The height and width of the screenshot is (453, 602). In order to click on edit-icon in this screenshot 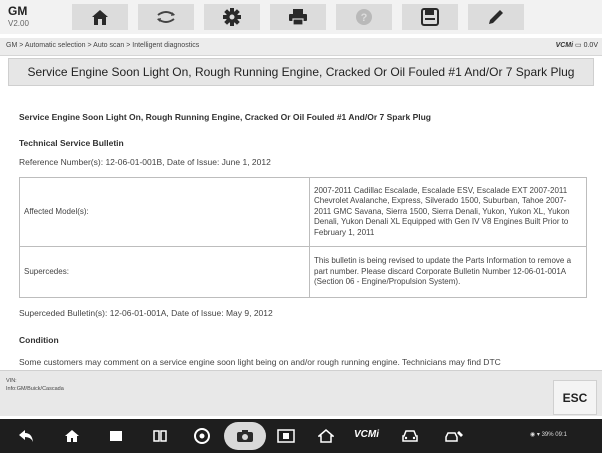, I will do `click(496, 17)`.